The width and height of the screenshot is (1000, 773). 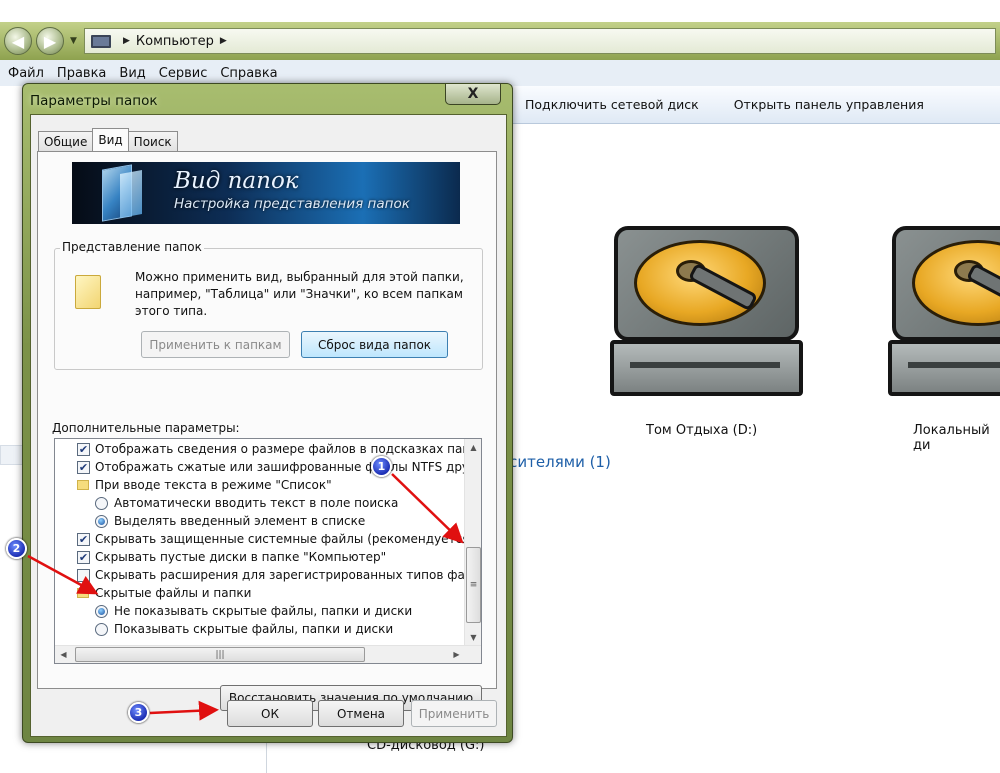 What do you see at coordinates (220, 654) in the screenshot?
I see `scroll-thumb: |||` at bounding box center [220, 654].